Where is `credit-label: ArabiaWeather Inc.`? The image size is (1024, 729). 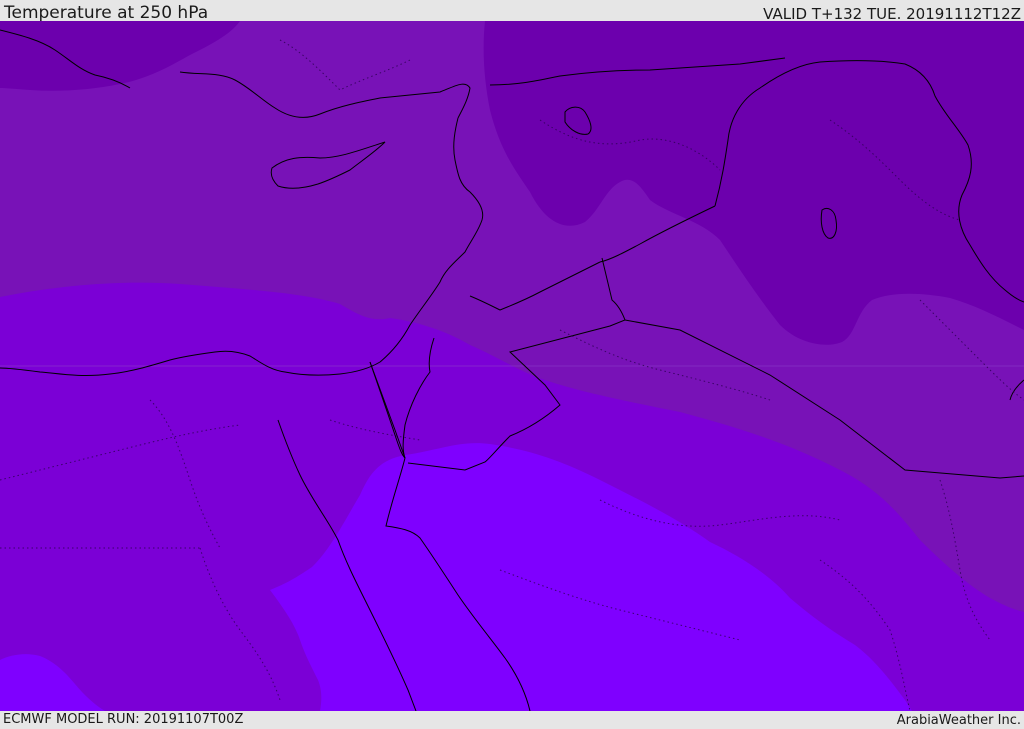
credit-label: ArabiaWeather Inc. is located at coordinates (958, 720).